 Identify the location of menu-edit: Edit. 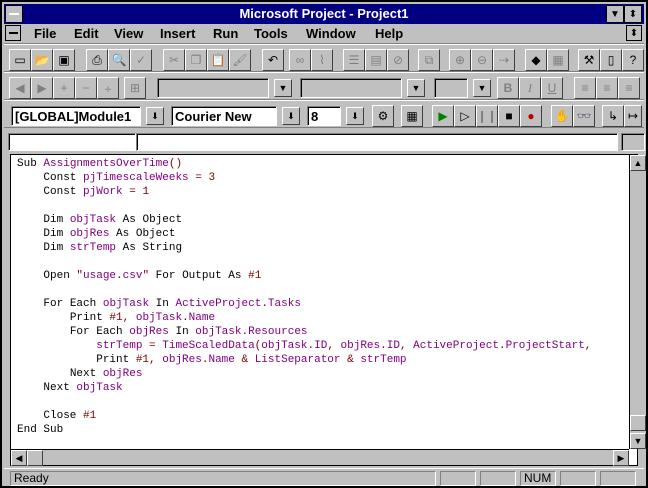
(86, 33).